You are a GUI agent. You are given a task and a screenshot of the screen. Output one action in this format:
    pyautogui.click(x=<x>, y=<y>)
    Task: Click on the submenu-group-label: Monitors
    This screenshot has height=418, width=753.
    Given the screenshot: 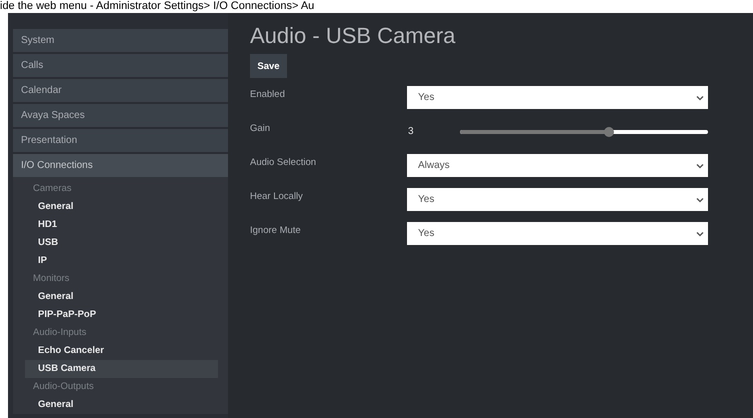 What is the action you would take?
    pyautogui.click(x=51, y=279)
    